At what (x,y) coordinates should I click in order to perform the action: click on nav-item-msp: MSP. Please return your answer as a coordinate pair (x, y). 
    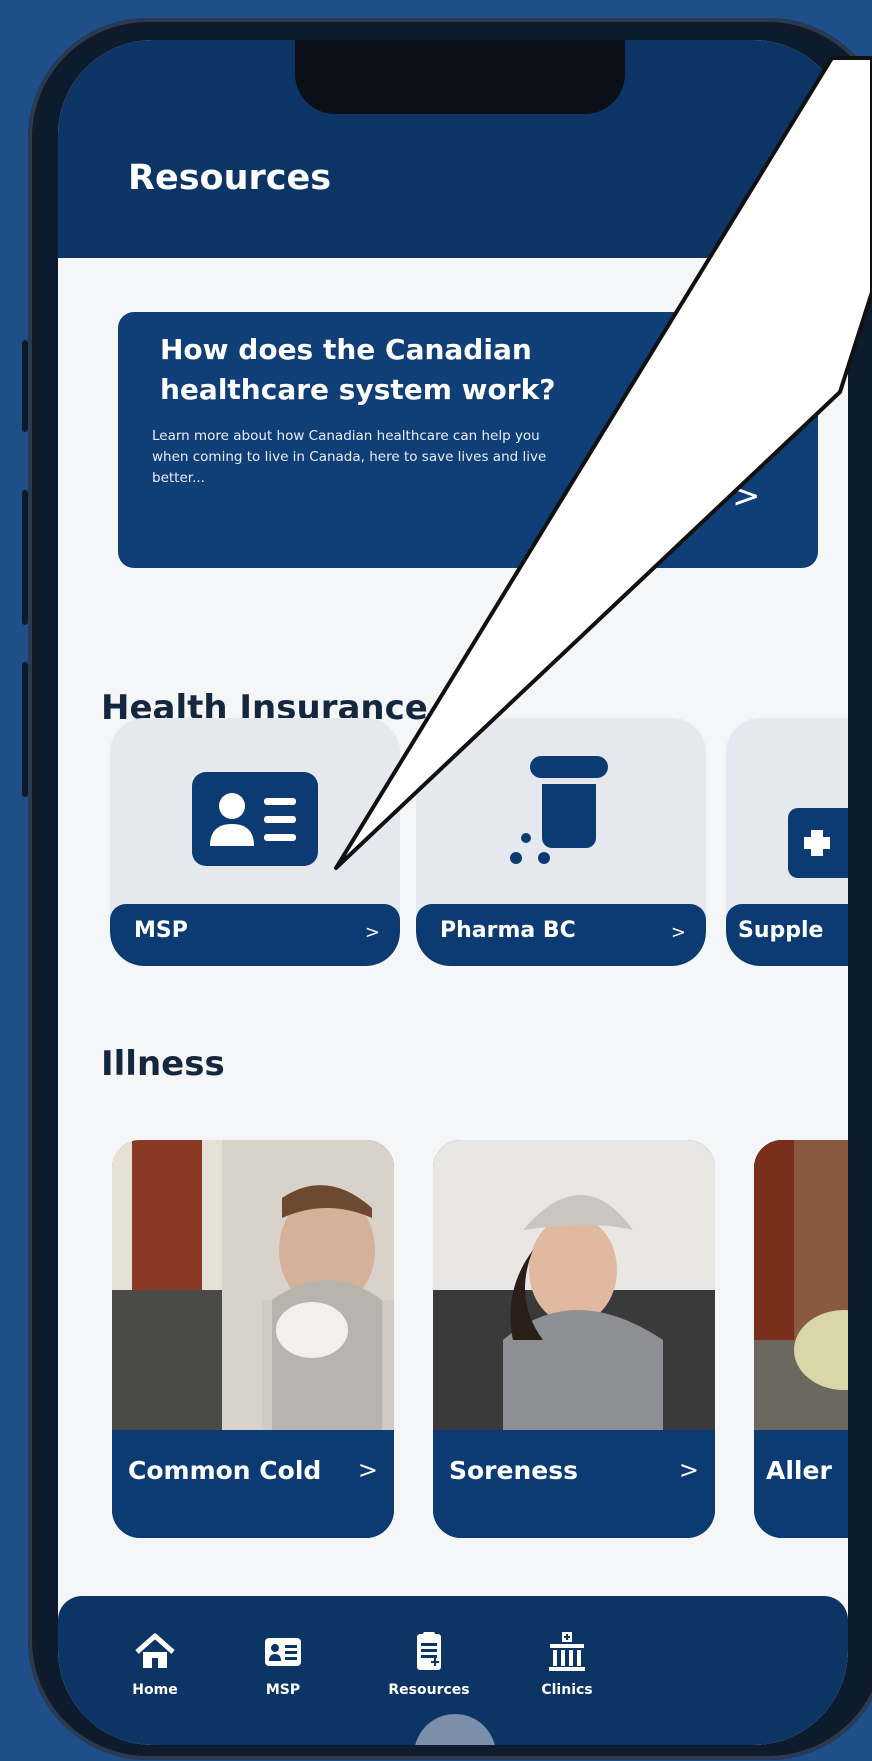
    Looking at the image, I should click on (283, 1664).